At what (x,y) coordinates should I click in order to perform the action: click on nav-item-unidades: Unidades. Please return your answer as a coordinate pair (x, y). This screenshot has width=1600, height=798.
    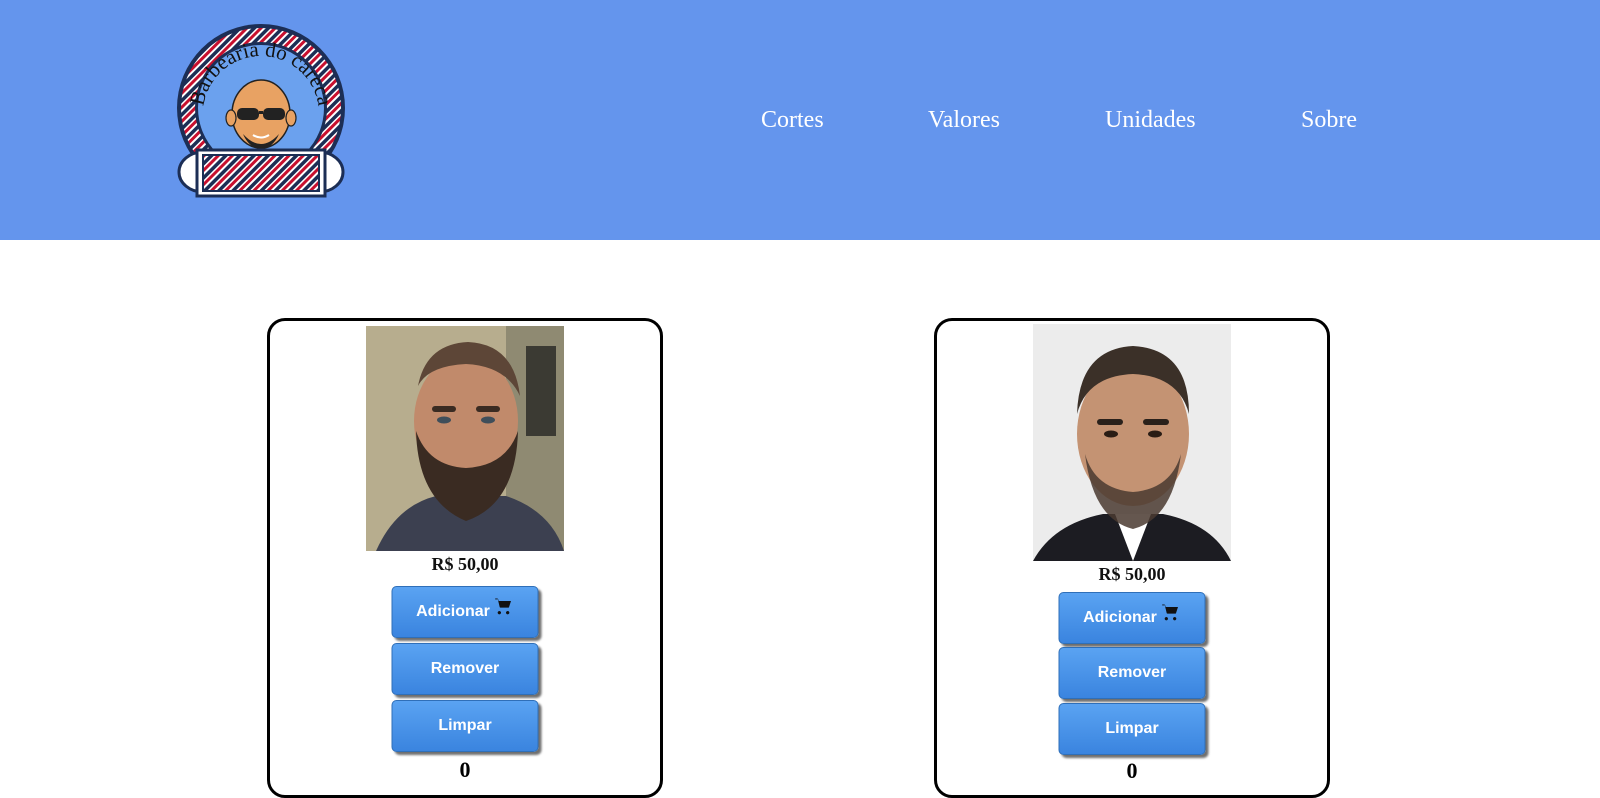
    Looking at the image, I should click on (1150, 120).